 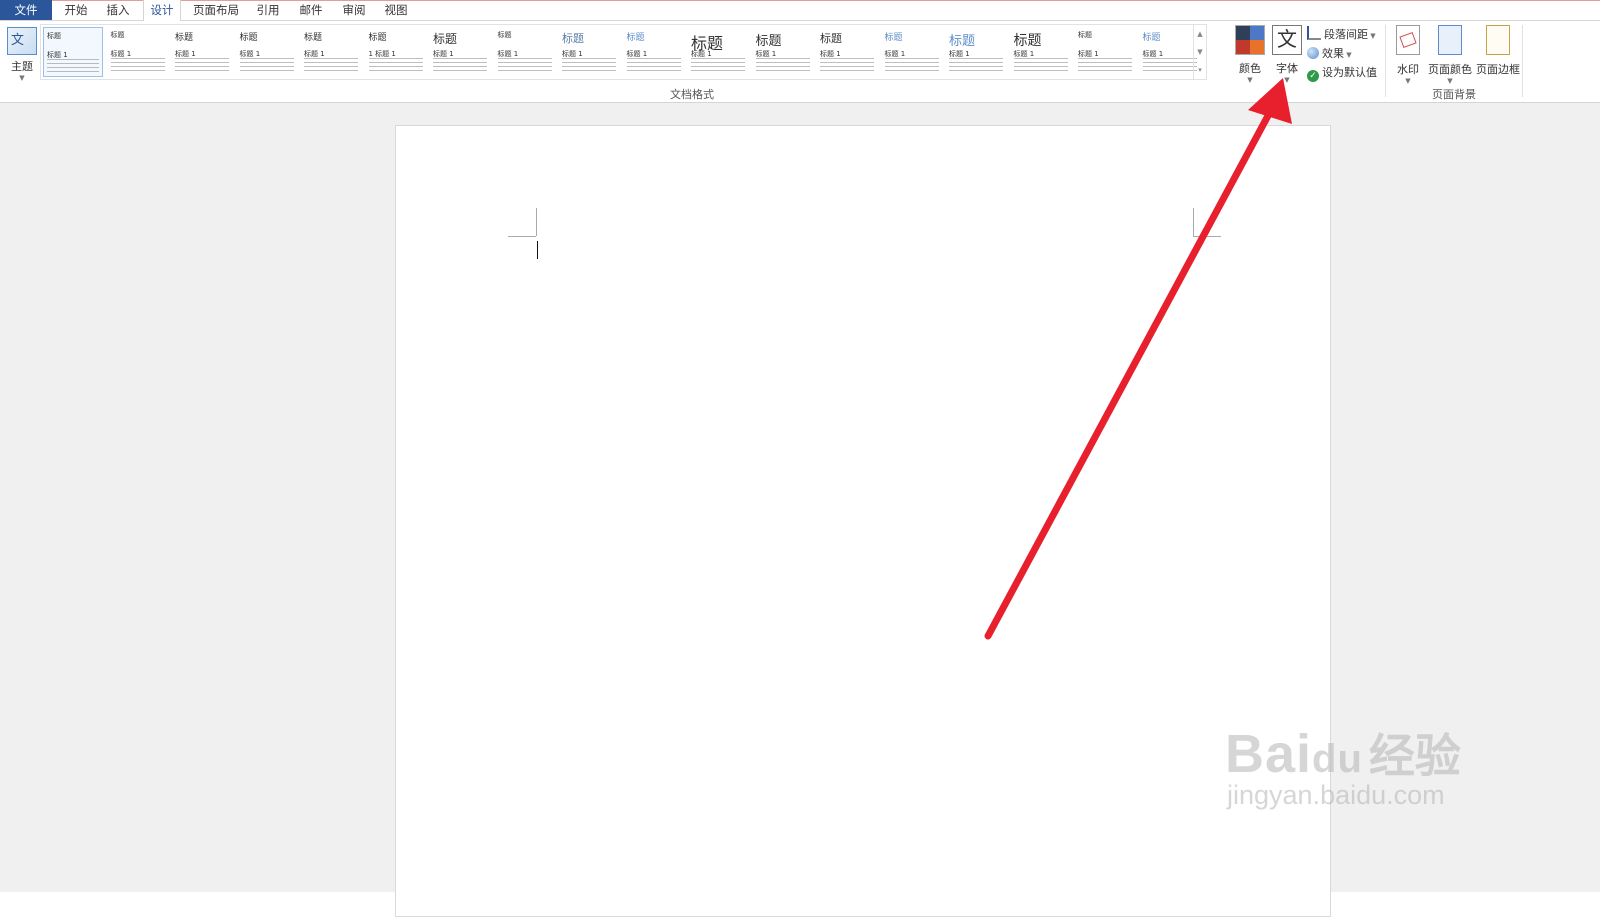 What do you see at coordinates (800, 10) in the screenshot?
I see `ribbon-tab-bar: 文件 开始 插入 设计 页面布局 引用 邮件 审阅 视图` at bounding box center [800, 10].